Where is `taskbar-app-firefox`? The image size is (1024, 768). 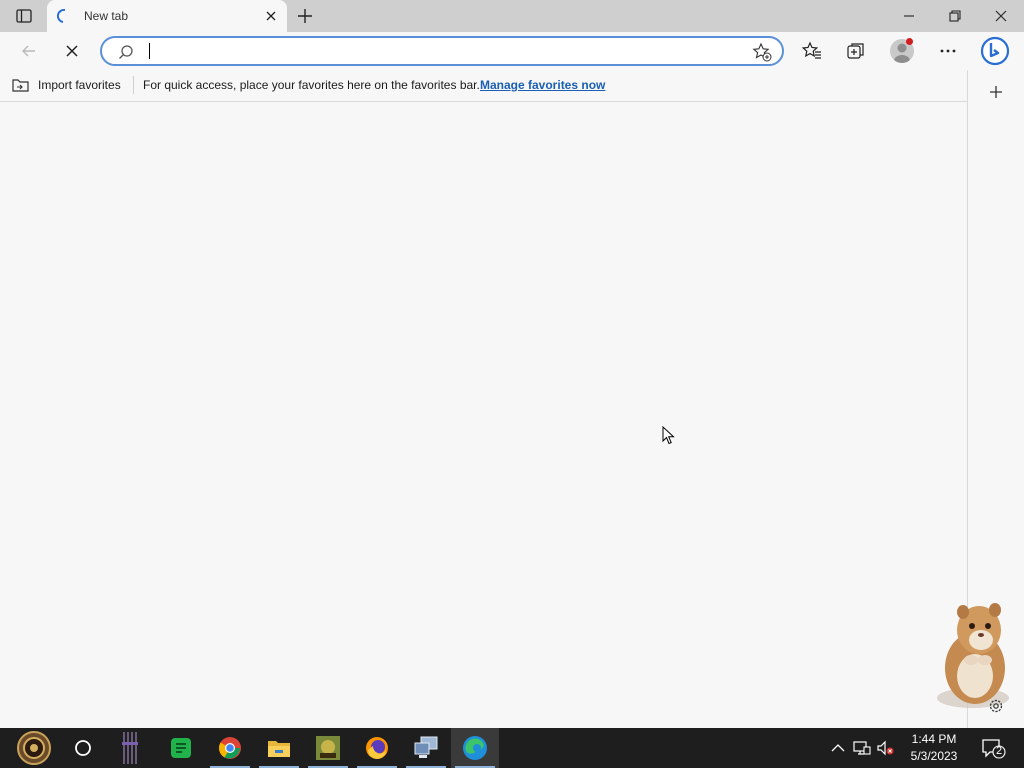
taskbar-app-firefox is located at coordinates (377, 748).